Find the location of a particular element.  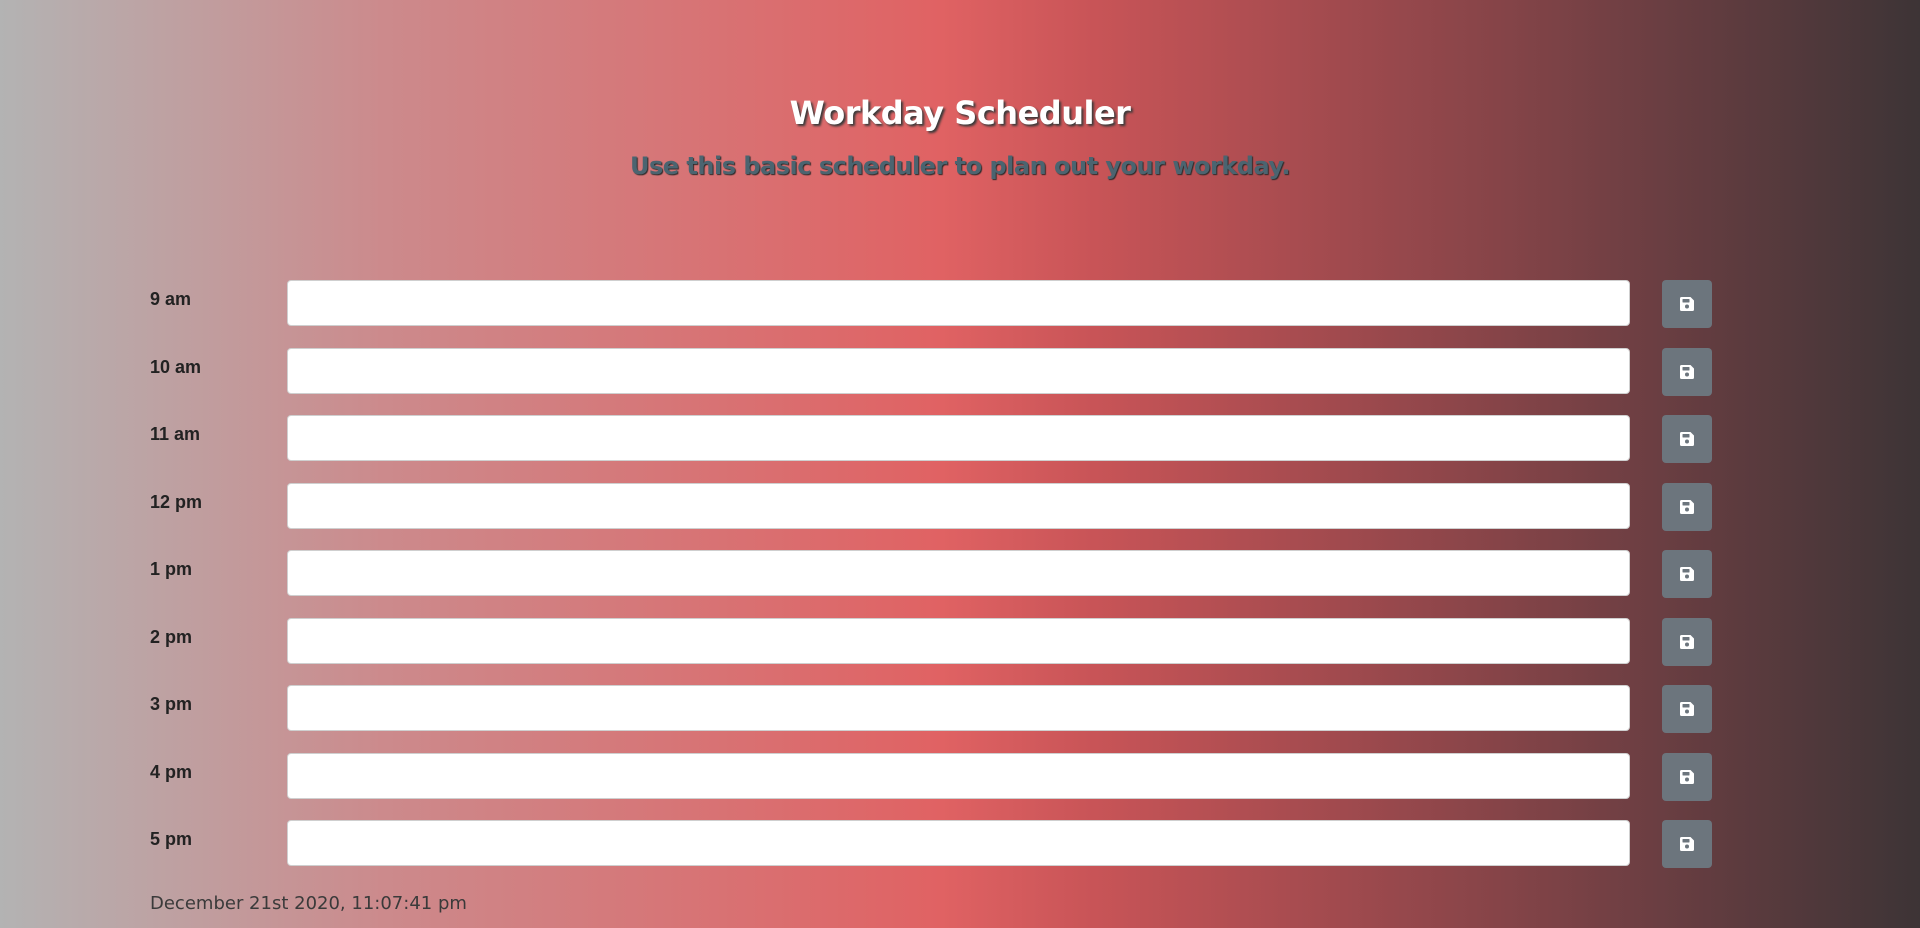

hour-label: 9 am is located at coordinates (171, 299).